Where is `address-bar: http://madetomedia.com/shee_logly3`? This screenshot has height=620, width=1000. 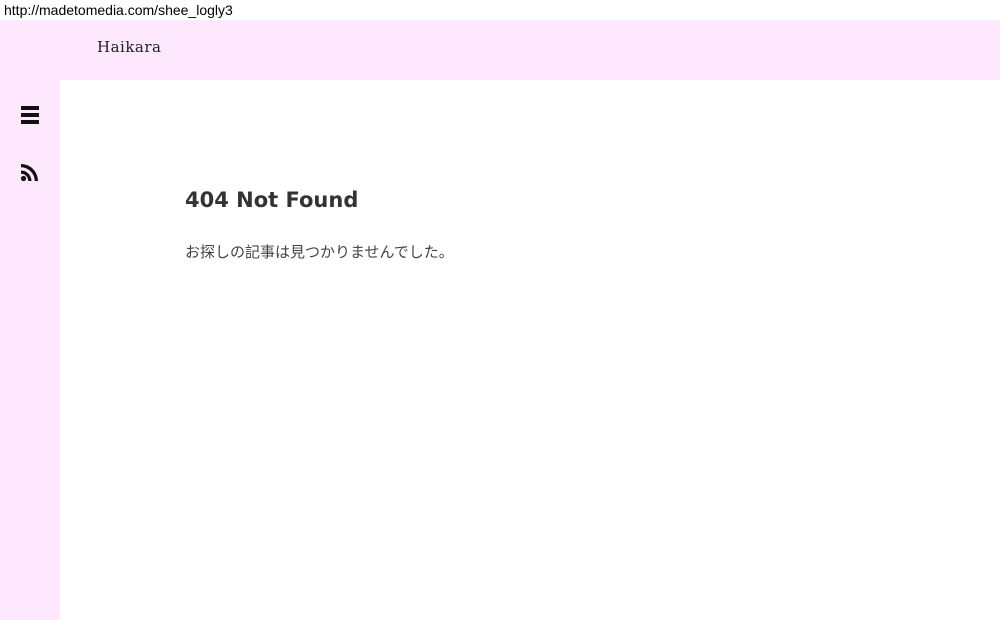 address-bar: http://madetomedia.com/shee_logly3 is located at coordinates (500, 10).